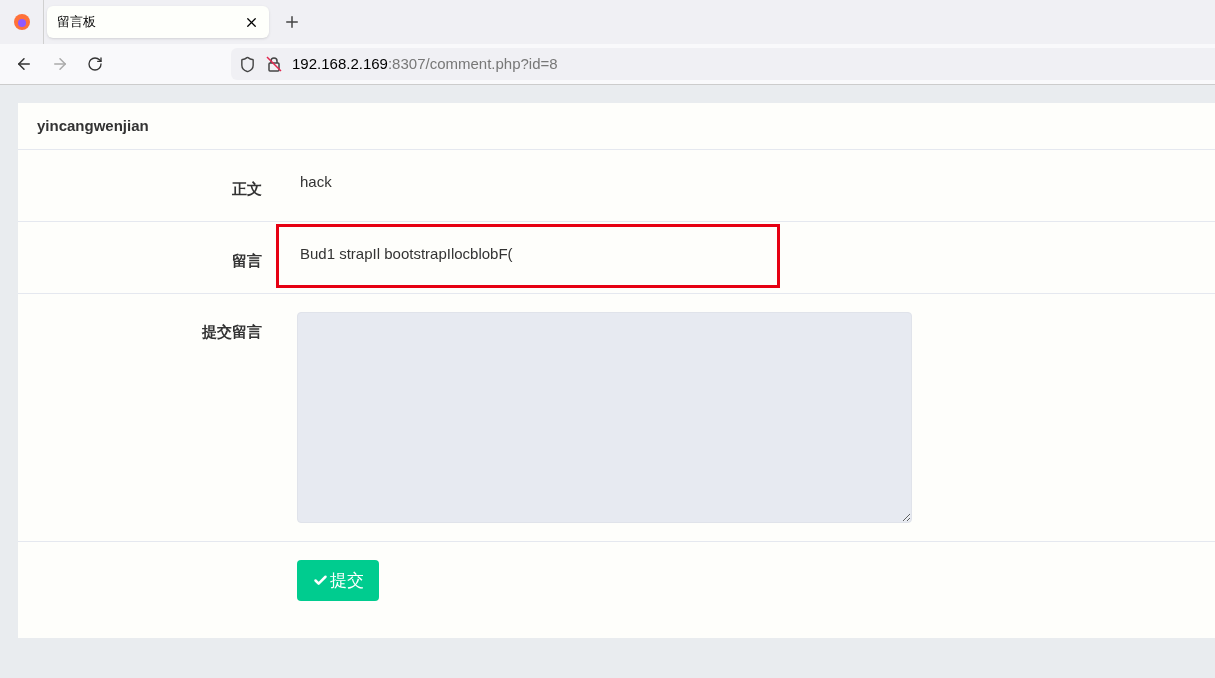  Describe the element at coordinates (247, 189) in the screenshot. I see `field-label: 正文` at that location.